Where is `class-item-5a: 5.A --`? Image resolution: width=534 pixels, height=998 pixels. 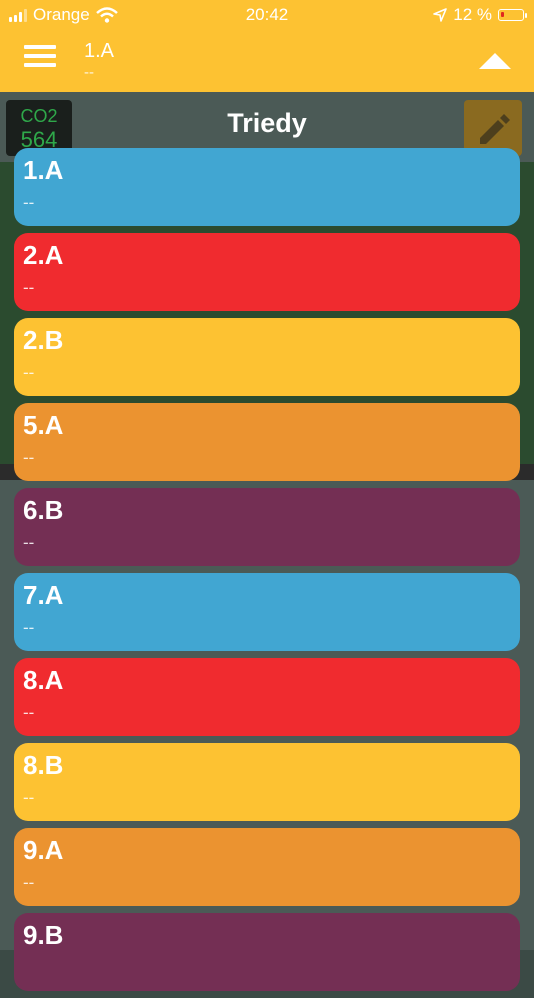 class-item-5a: 5.A -- is located at coordinates (267, 442).